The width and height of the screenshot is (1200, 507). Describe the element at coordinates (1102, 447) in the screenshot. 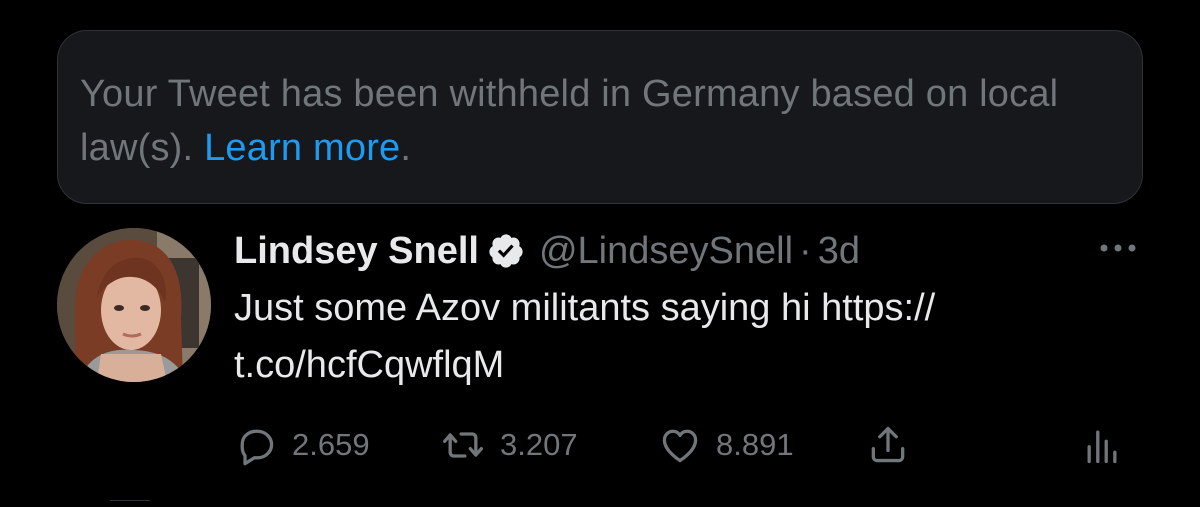

I see `analytics-icon` at that location.